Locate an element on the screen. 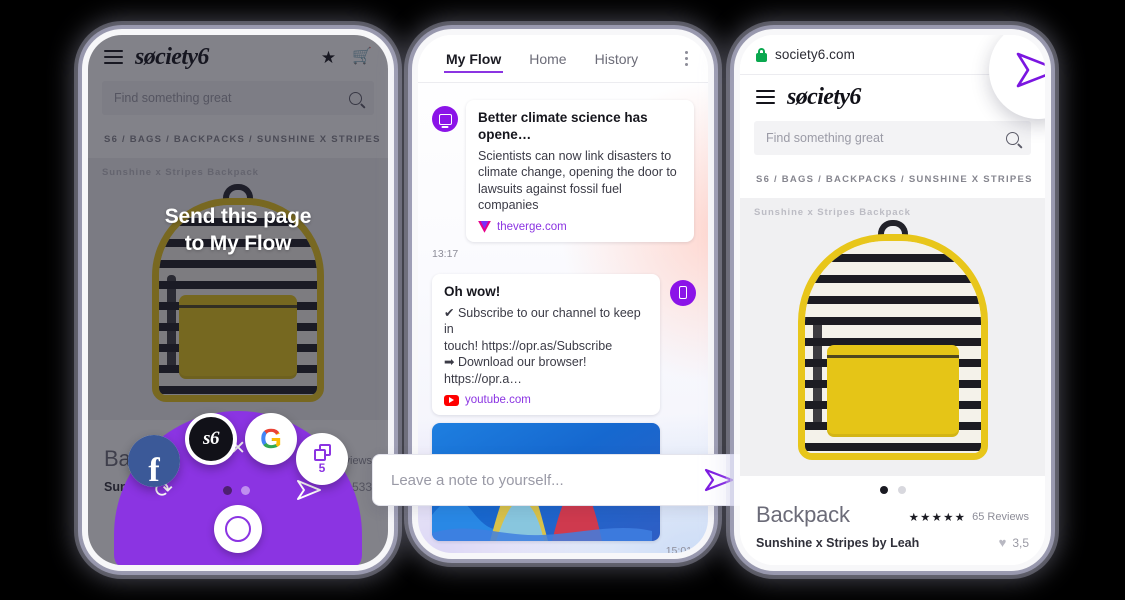  search-input-right: Find something great is located at coordinates (892, 138).